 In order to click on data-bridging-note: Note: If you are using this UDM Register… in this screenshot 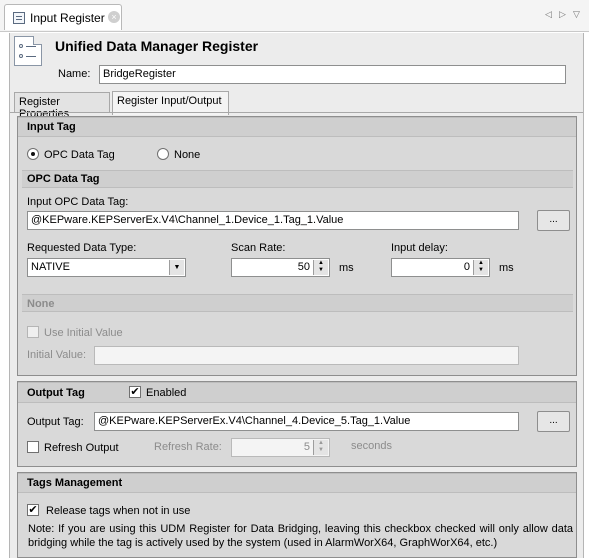, I will do `click(300, 536)`.